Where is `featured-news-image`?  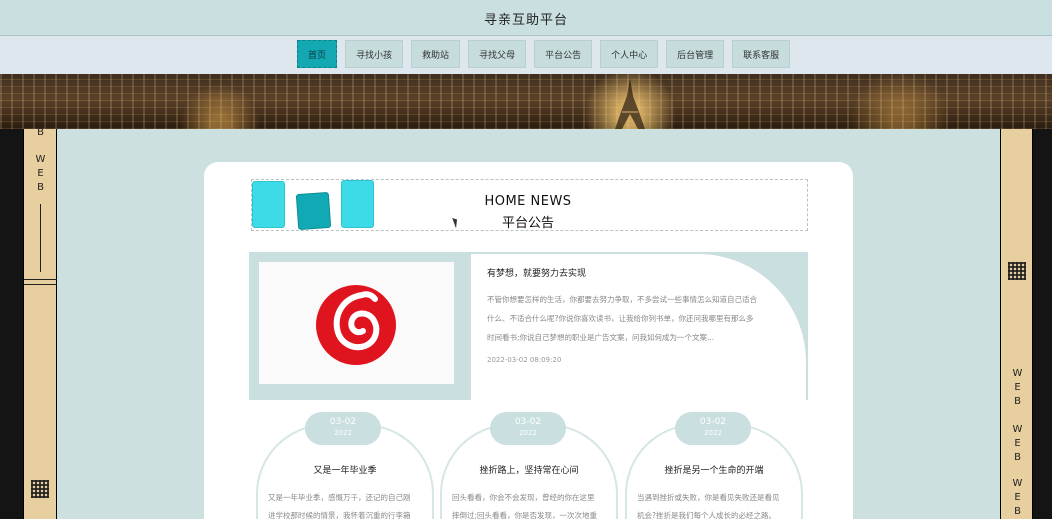
featured-news-image is located at coordinates (356, 323).